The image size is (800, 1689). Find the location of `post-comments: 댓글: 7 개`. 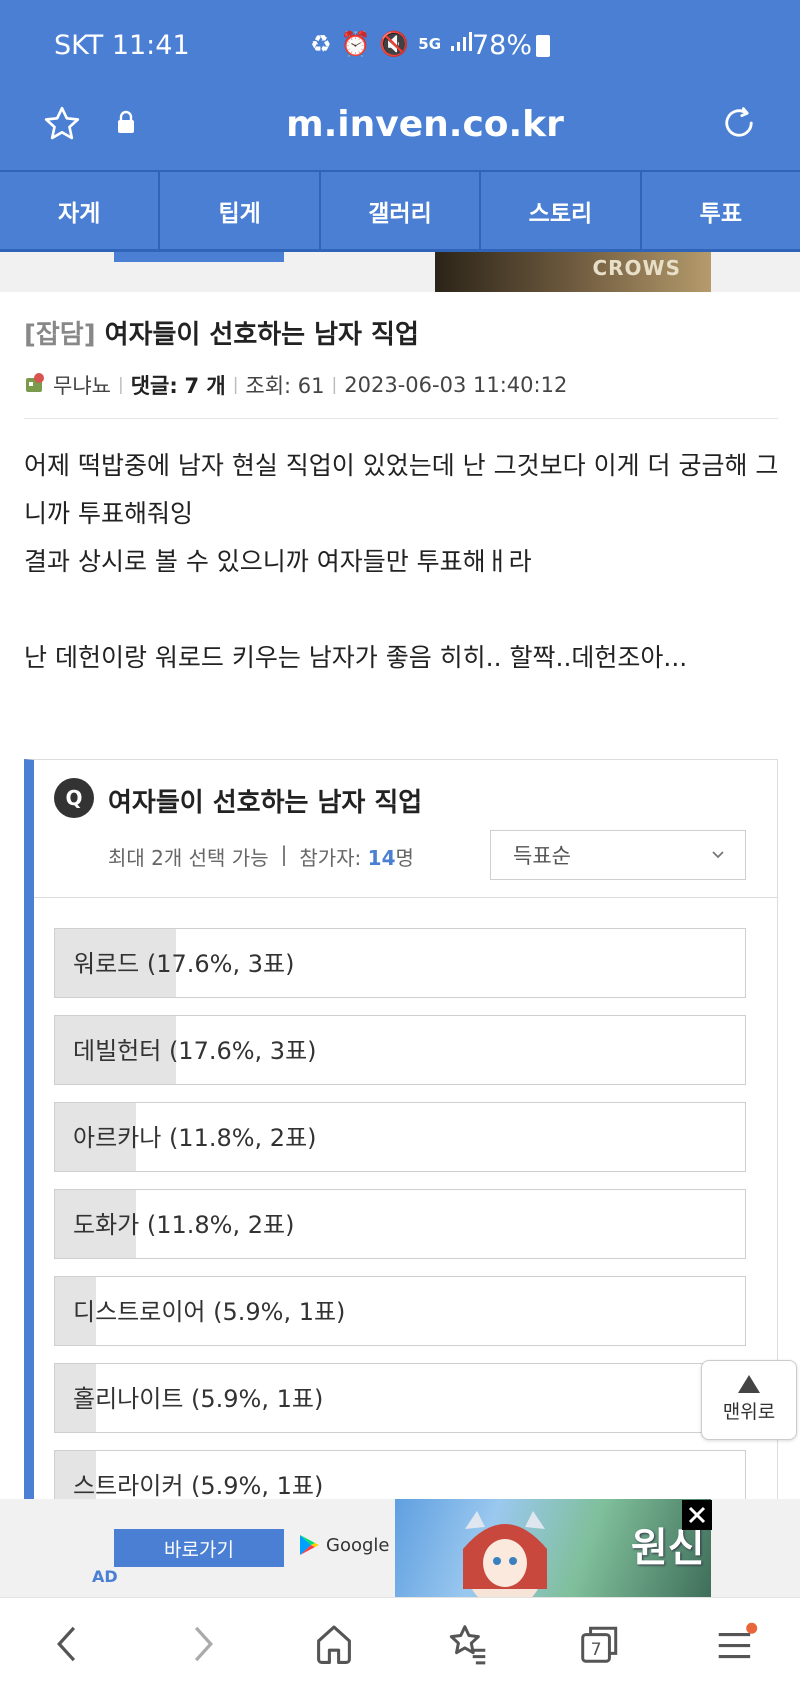

post-comments: 댓글: 7 개 is located at coordinates (178, 385).